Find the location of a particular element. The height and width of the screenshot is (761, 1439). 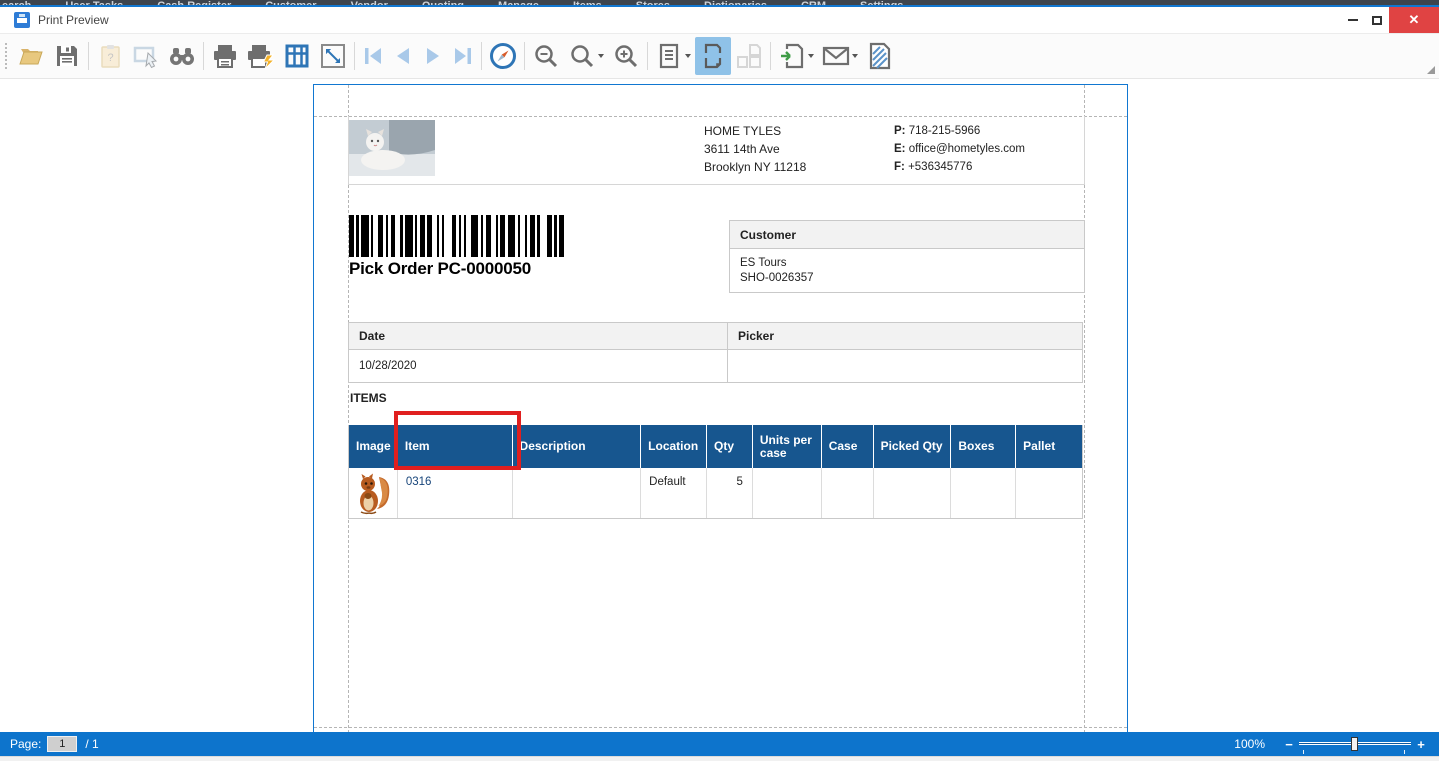

menu-item: Cash Register is located at coordinates (194, 2).